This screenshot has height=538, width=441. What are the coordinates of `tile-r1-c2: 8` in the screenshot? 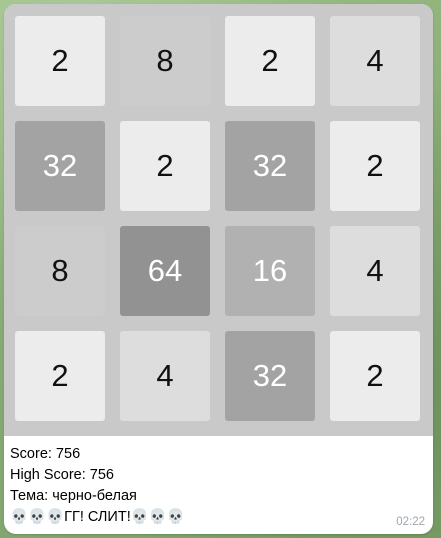 It's located at (165, 61).